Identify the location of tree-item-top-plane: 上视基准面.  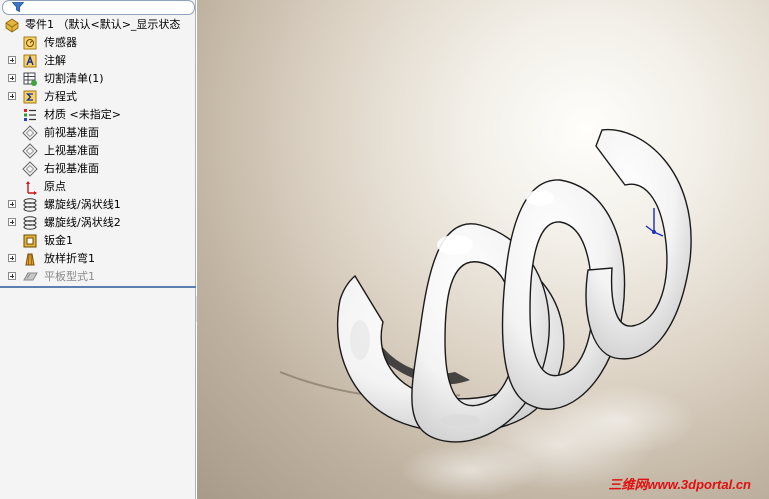
(98, 151).